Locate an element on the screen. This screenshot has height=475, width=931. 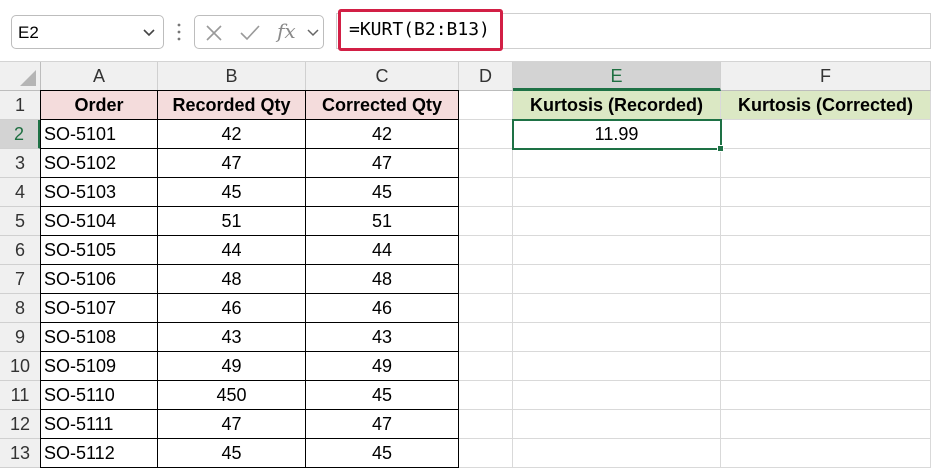
cell-e9 is located at coordinates (617, 337).